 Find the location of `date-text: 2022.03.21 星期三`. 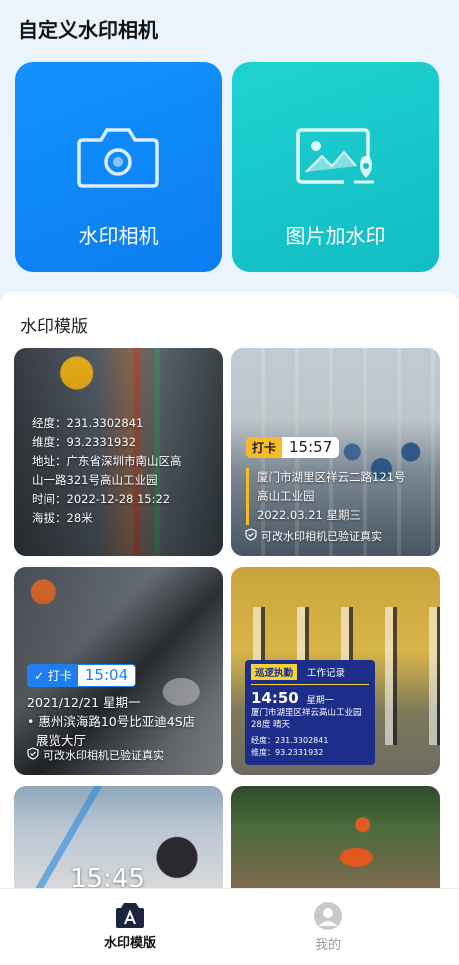

date-text: 2022.03.21 星期三 is located at coordinates (309, 515).